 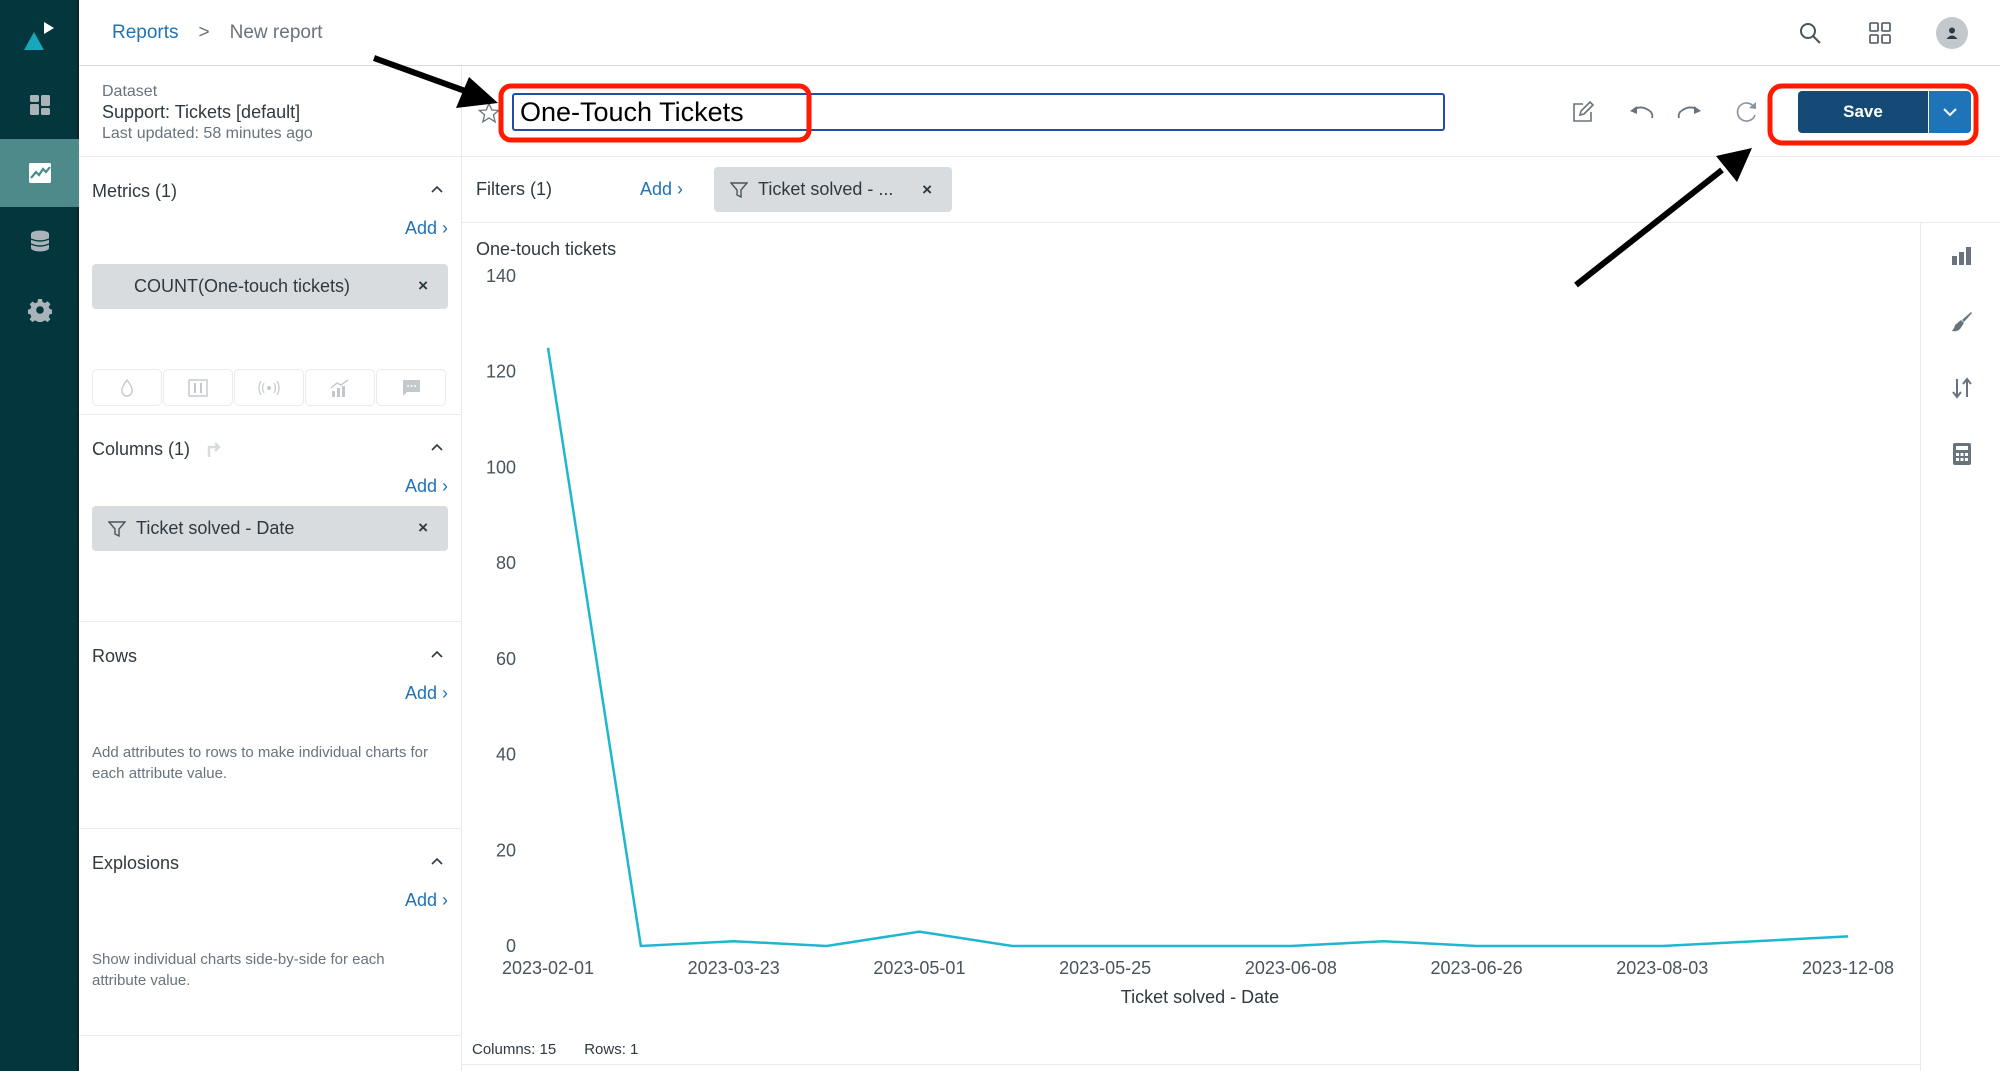 I want to click on nav-item-datasets, so click(x=39, y=241).